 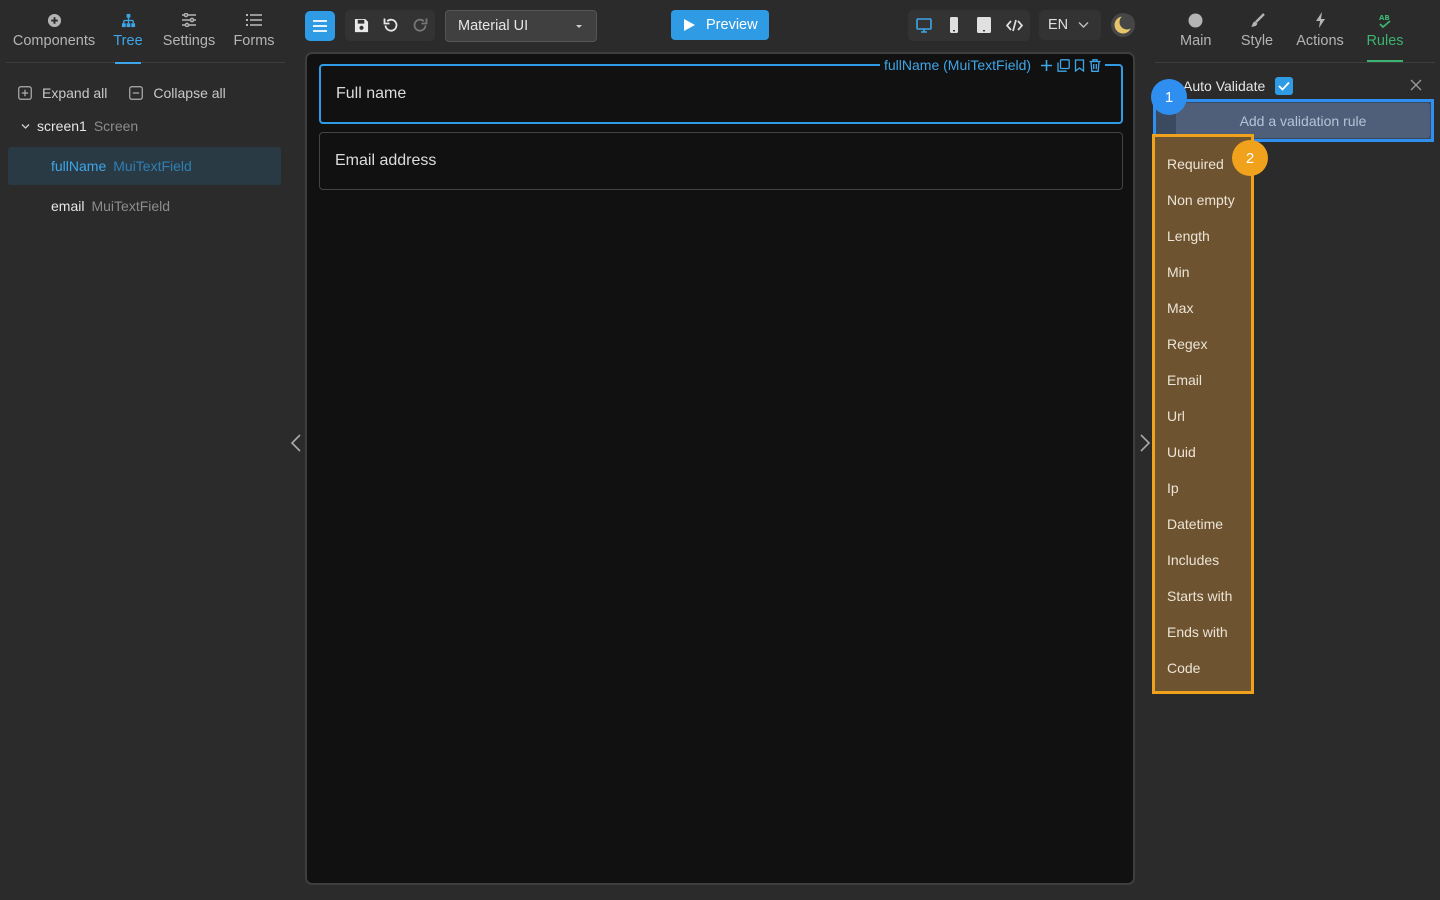 What do you see at coordinates (1320, 20) in the screenshot?
I see `bolt-icon` at bounding box center [1320, 20].